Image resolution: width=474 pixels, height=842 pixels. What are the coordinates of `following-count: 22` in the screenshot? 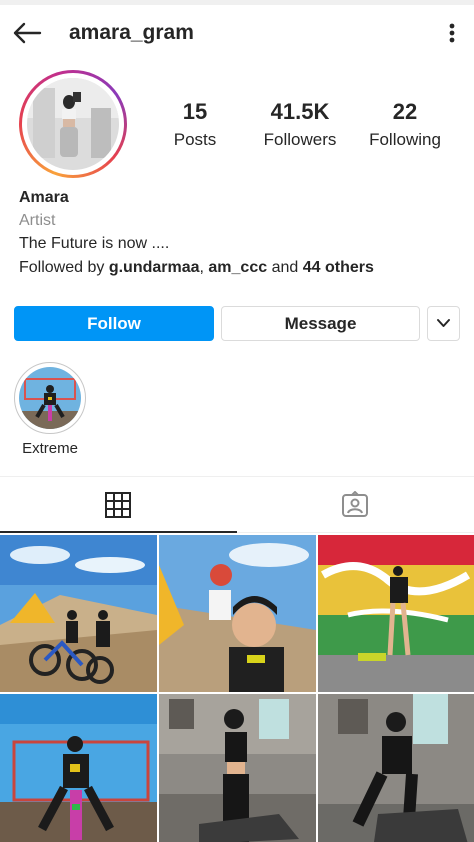 It's located at (405, 111).